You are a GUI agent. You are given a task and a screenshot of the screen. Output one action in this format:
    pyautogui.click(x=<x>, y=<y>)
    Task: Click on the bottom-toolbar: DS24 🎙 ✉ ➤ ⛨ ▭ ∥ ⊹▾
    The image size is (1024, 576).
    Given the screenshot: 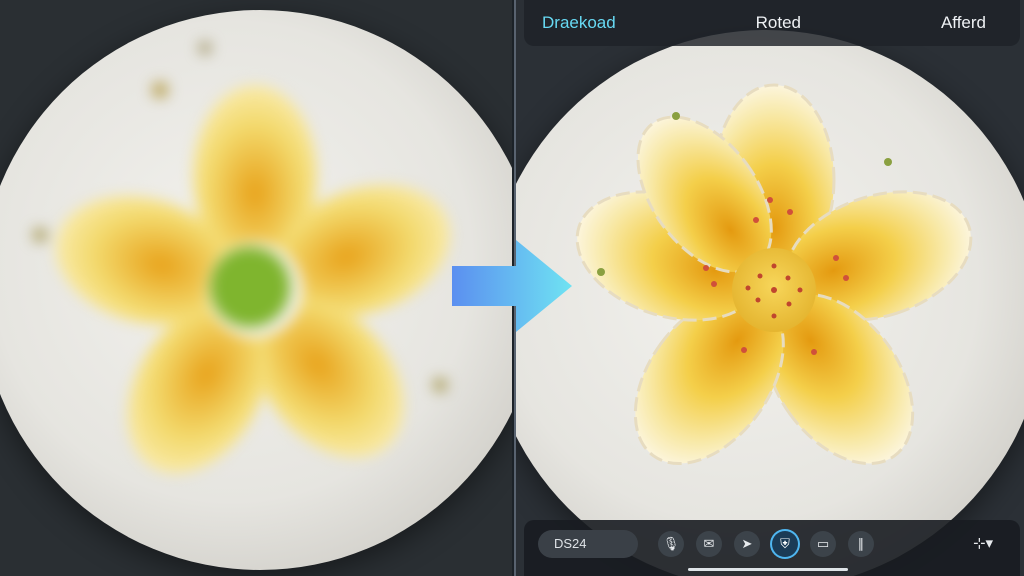 What is the action you would take?
    pyautogui.click(x=772, y=548)
    